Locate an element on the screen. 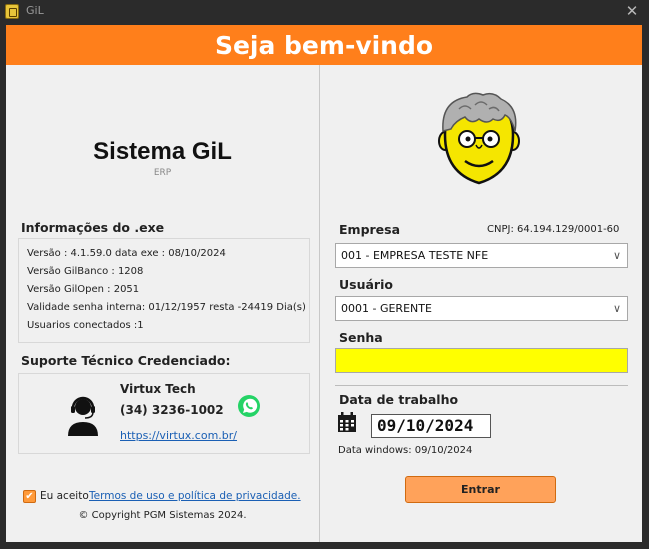  vertical-divider is located at coordinates (319, 303).